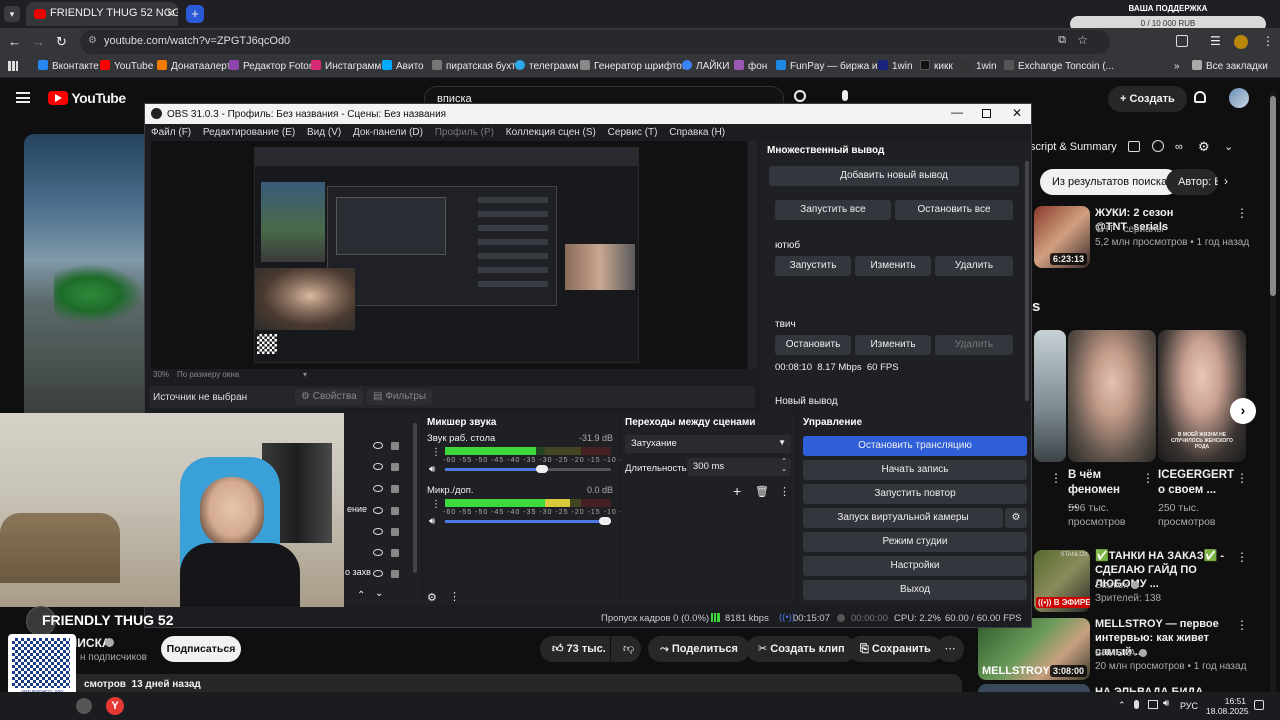  What do you see at coordinates (974, 266) in the screenshot?
I see `output-delete-button: Удалить` at bounding box center [974, 266].